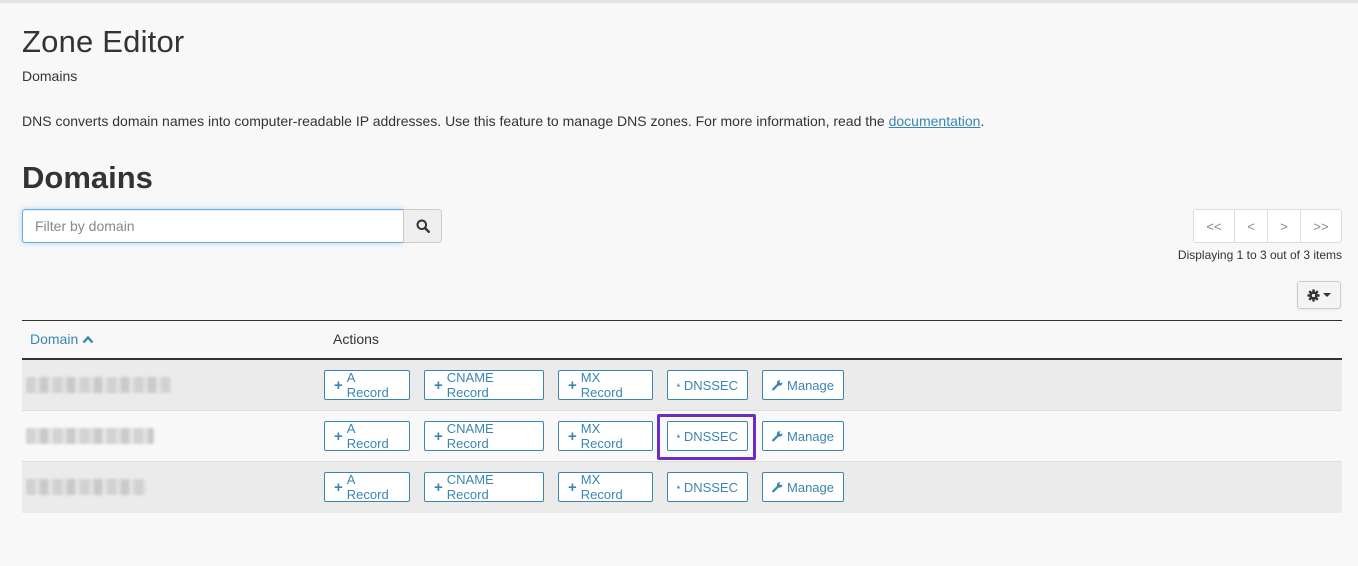 Image resolution: width=1358 pixels, height=566 pixels. Describe the element at coordinates (356, 339) in the screenshot. I see `actions-column-header: Actions` at that location.